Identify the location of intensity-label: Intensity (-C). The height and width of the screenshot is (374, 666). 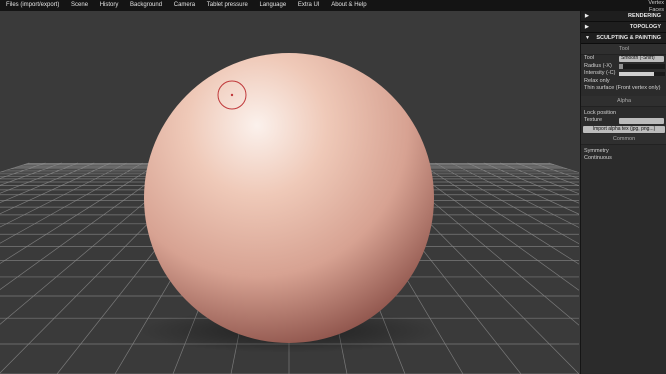
(600, 73).